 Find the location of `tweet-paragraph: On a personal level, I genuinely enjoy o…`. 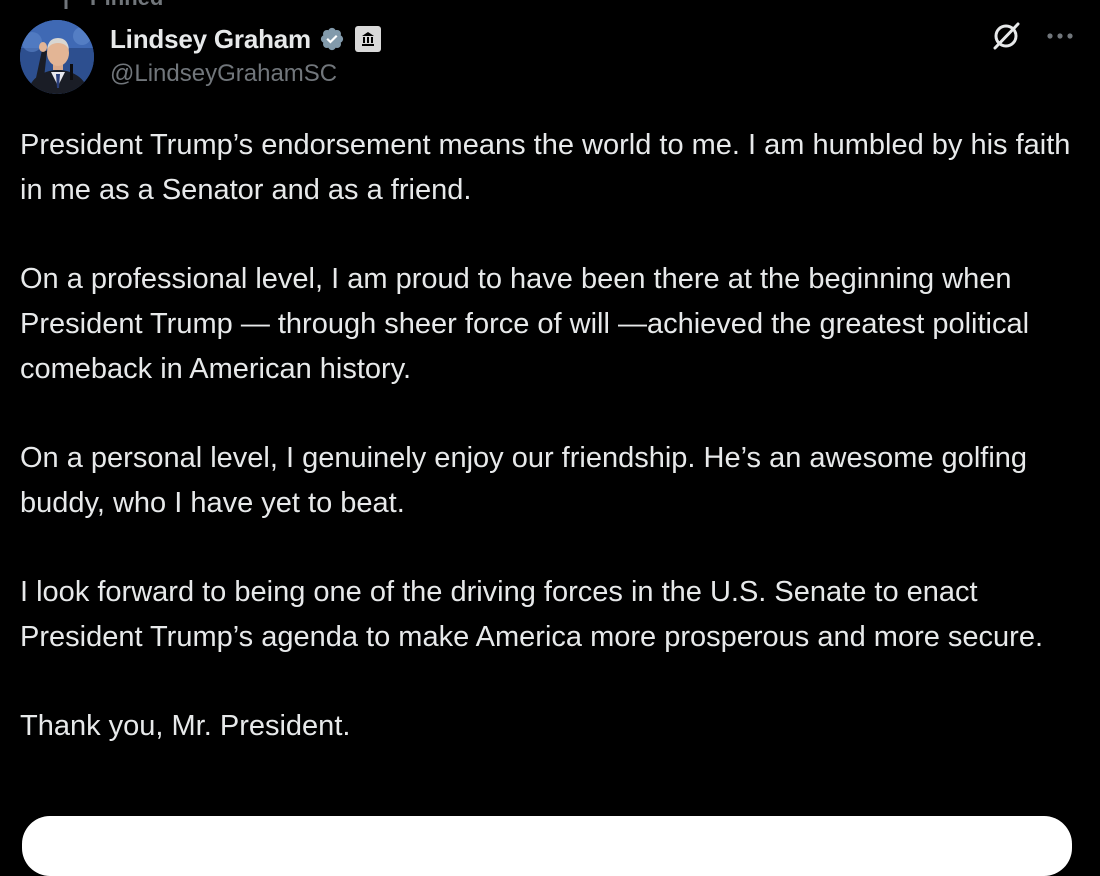

tweet-paragraph: On a personal level, I genuinely enjoy o… is located at coordinates (524, 480).